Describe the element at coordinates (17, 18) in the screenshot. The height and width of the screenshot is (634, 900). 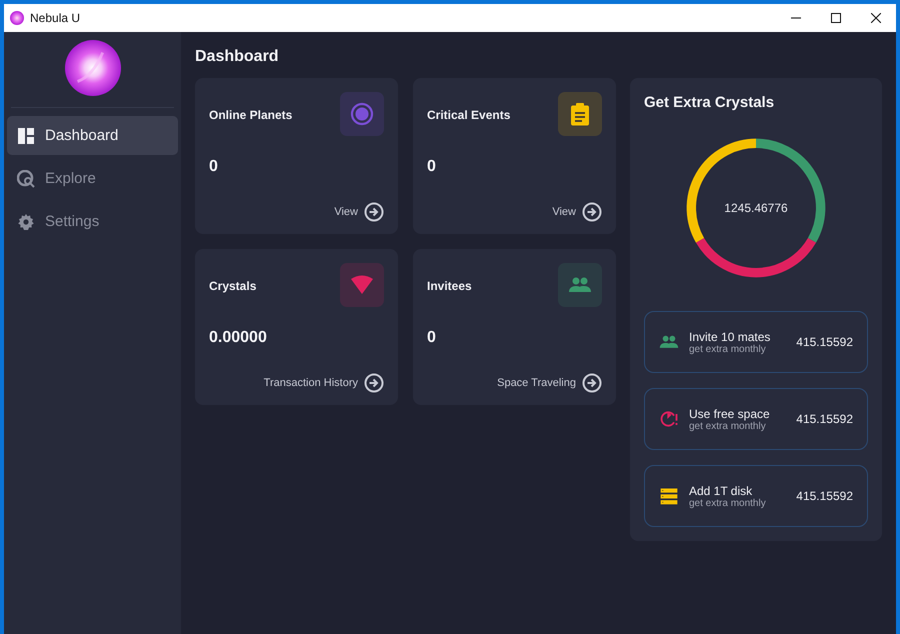
I see `app-icon` at that location.